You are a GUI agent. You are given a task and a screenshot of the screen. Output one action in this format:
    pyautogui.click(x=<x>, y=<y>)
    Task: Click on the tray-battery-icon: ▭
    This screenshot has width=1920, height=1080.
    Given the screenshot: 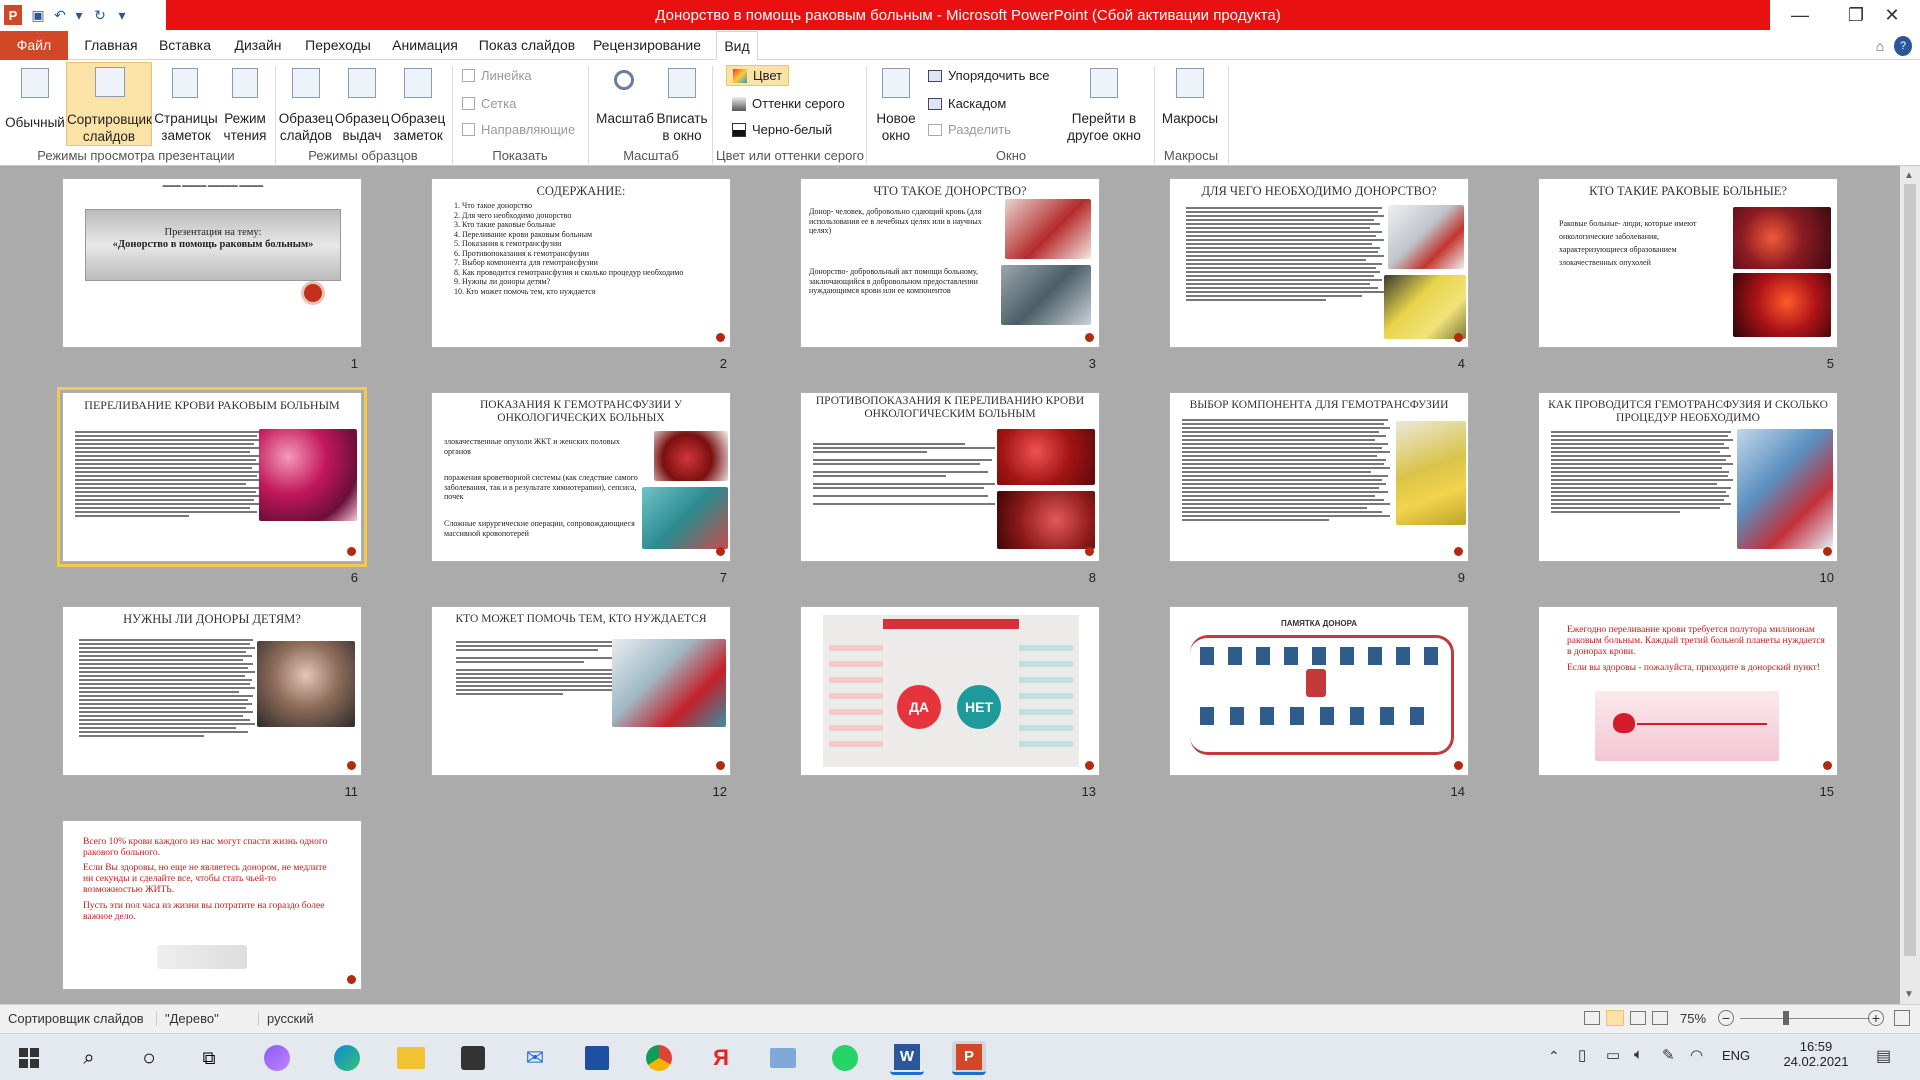 What is the action you would take?
    pyautogui.click(x=1613, y=1055)
    